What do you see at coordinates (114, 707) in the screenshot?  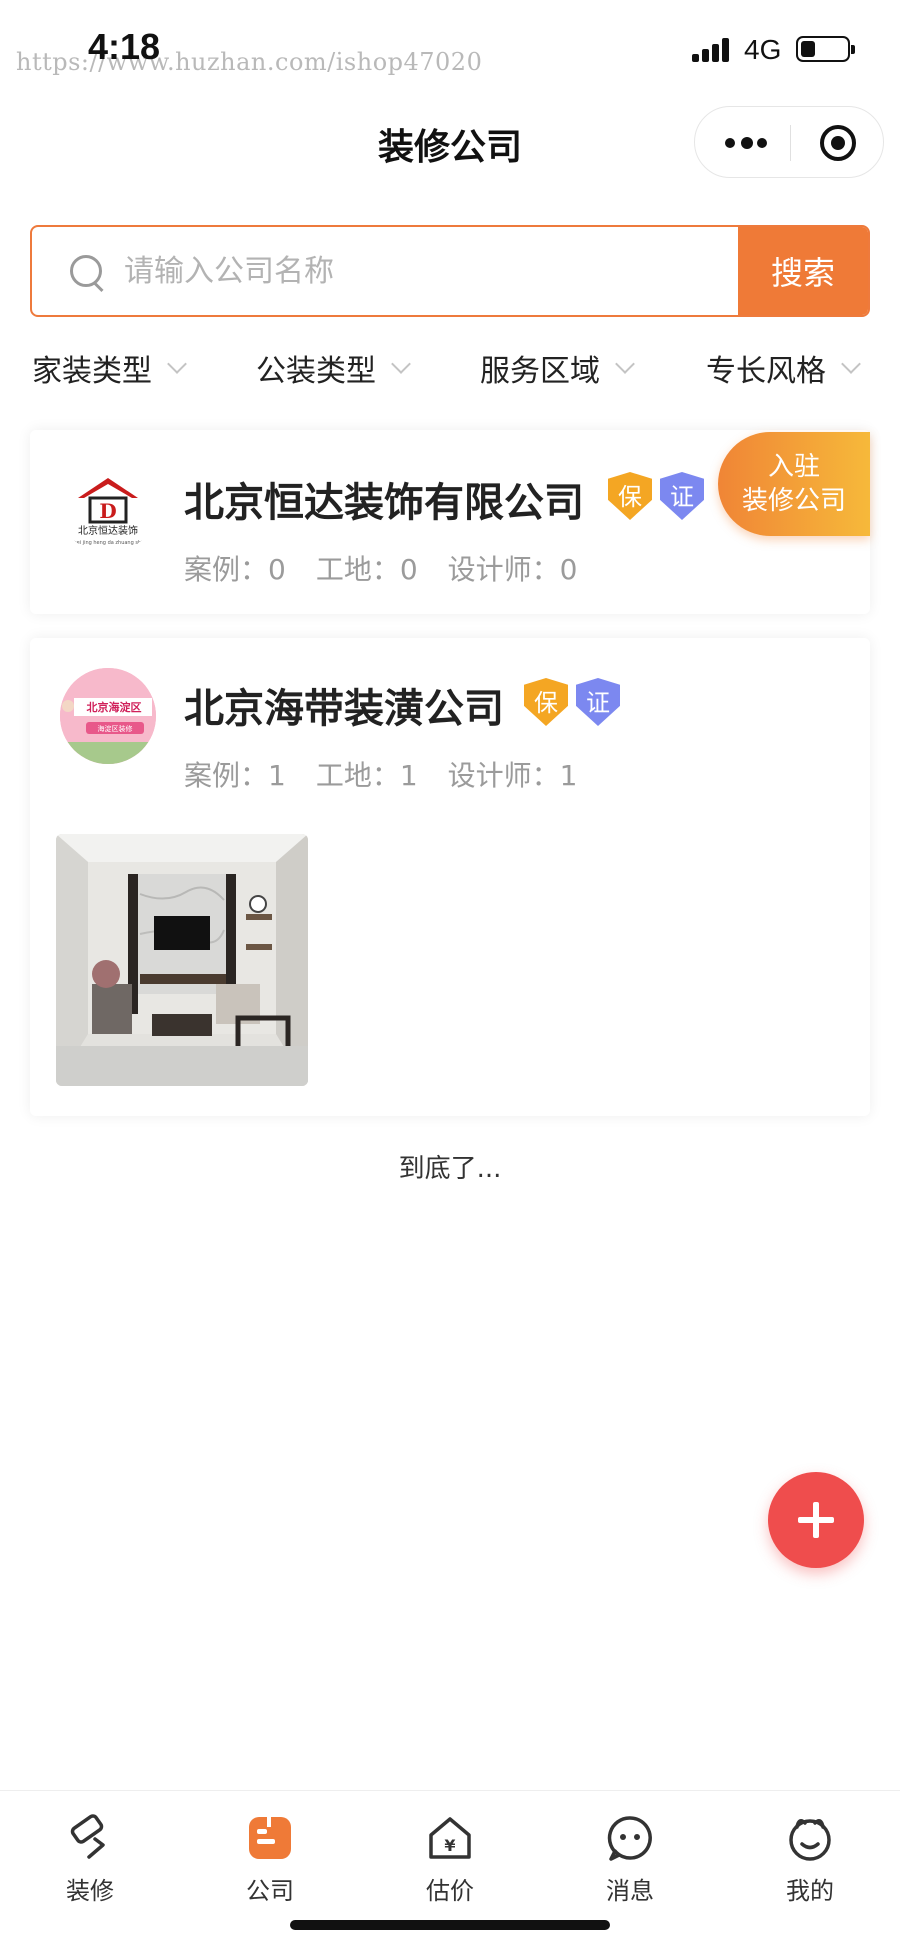 I see `logo-text: 北京海淀区` at bounding box center [114, 707].